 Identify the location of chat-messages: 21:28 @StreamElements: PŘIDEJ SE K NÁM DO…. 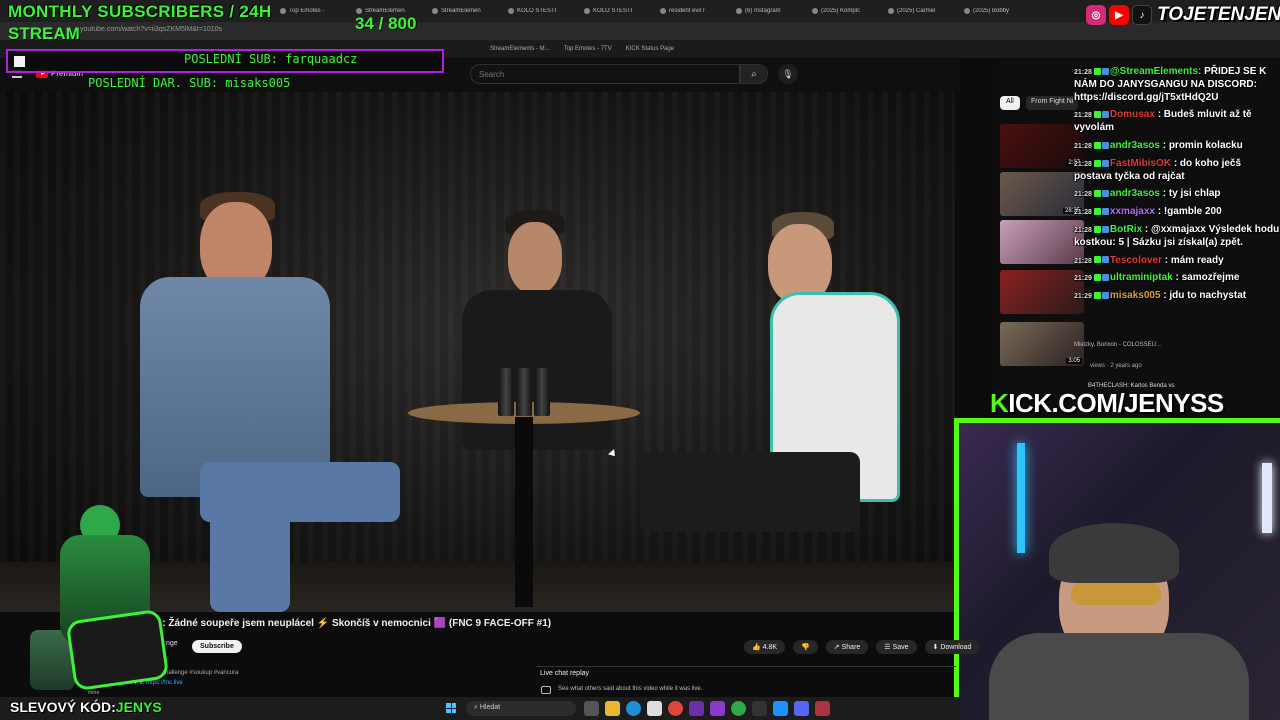
(1177, 187).